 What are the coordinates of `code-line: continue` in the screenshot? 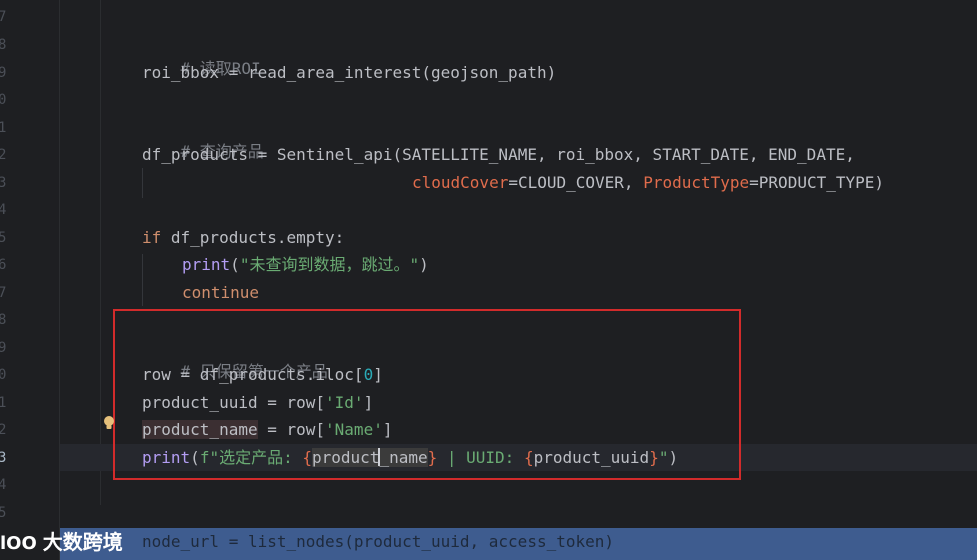 It's located at (220, 293).